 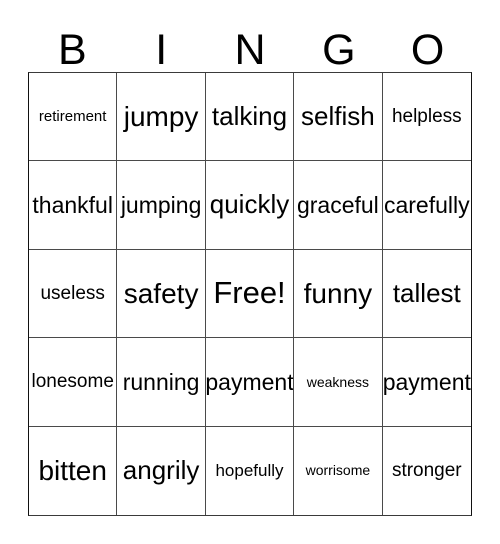 I want to click on bingo-header-letter-i: I, so click(x=161, y=50).